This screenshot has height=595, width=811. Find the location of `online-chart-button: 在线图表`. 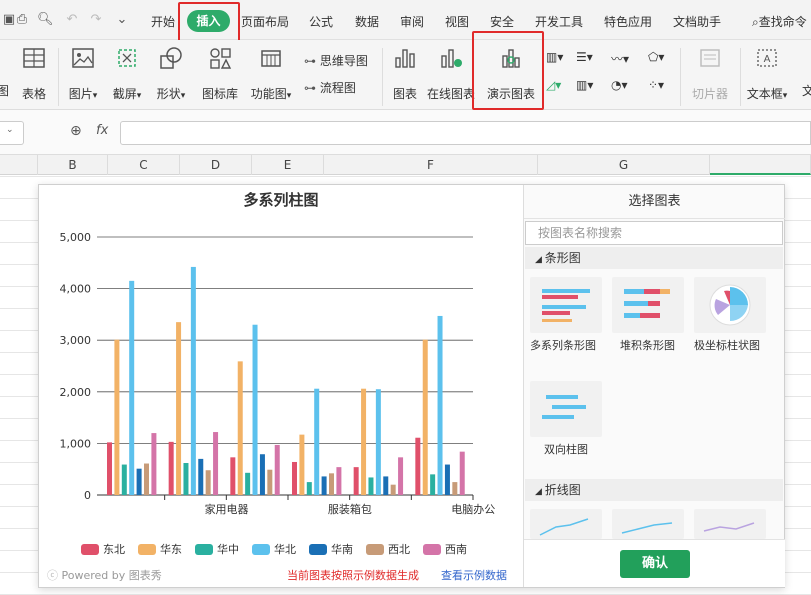

online-chart-button: 在线图表 is located at coordinates (451, 74).